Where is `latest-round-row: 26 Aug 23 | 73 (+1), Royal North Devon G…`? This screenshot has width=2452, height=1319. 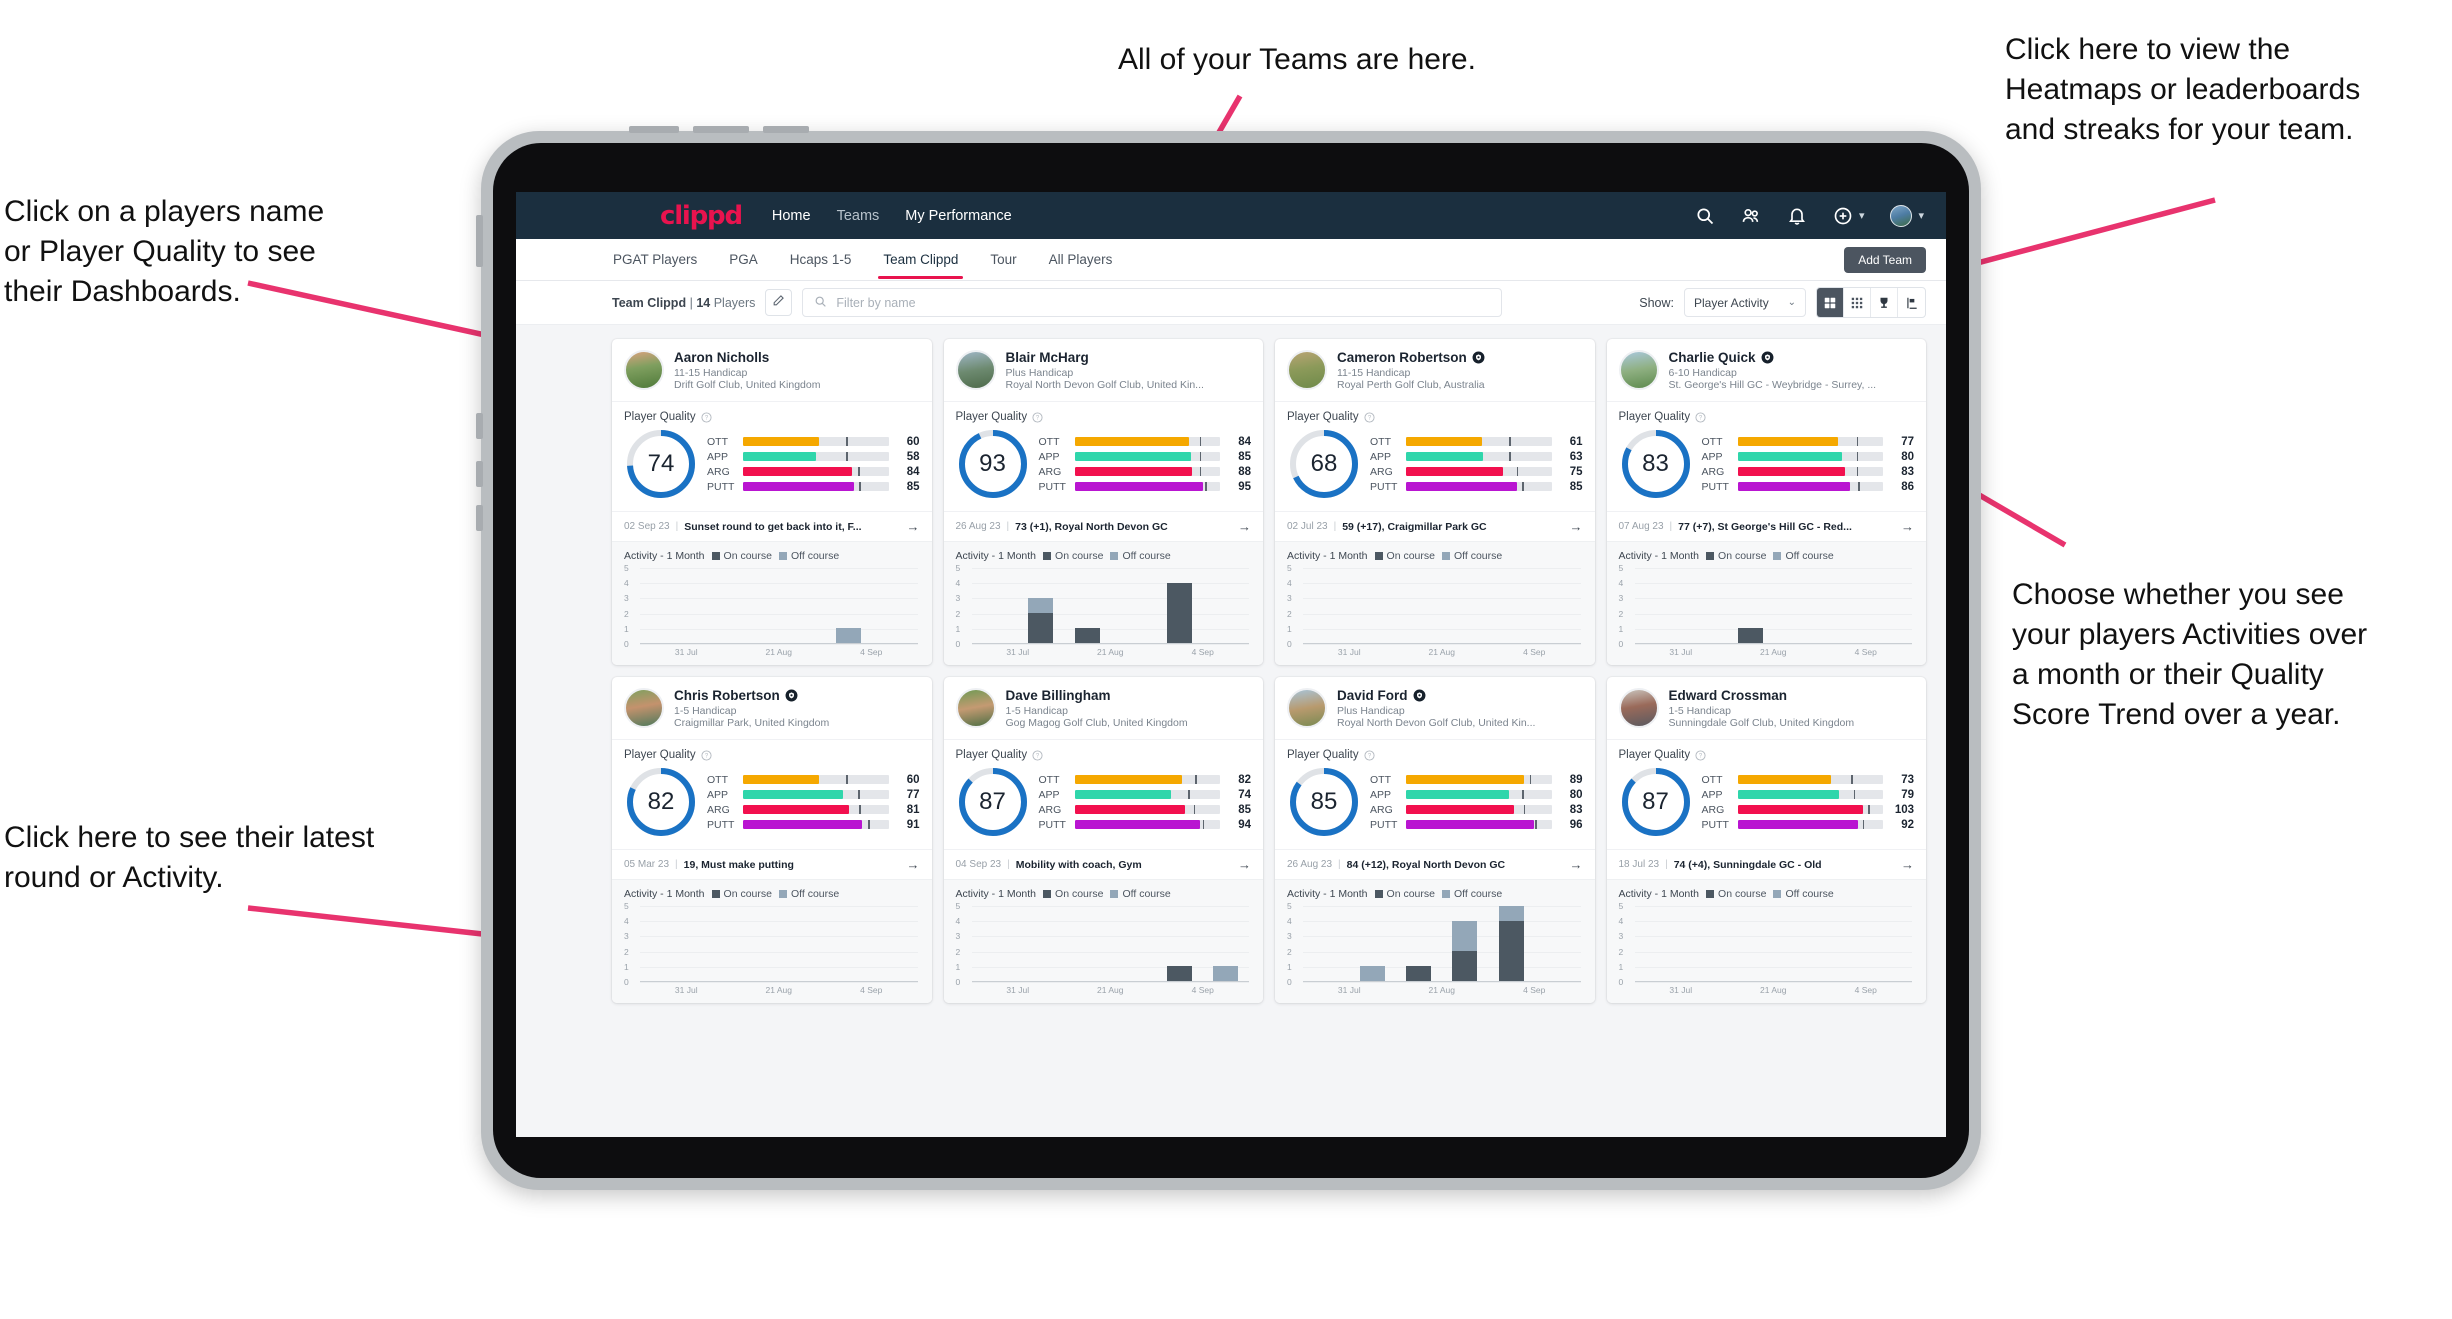
latest-round-row: 26 Aug 23 | 73 (+1), Royal North Devon G… is located at coordinates (1103, 526).